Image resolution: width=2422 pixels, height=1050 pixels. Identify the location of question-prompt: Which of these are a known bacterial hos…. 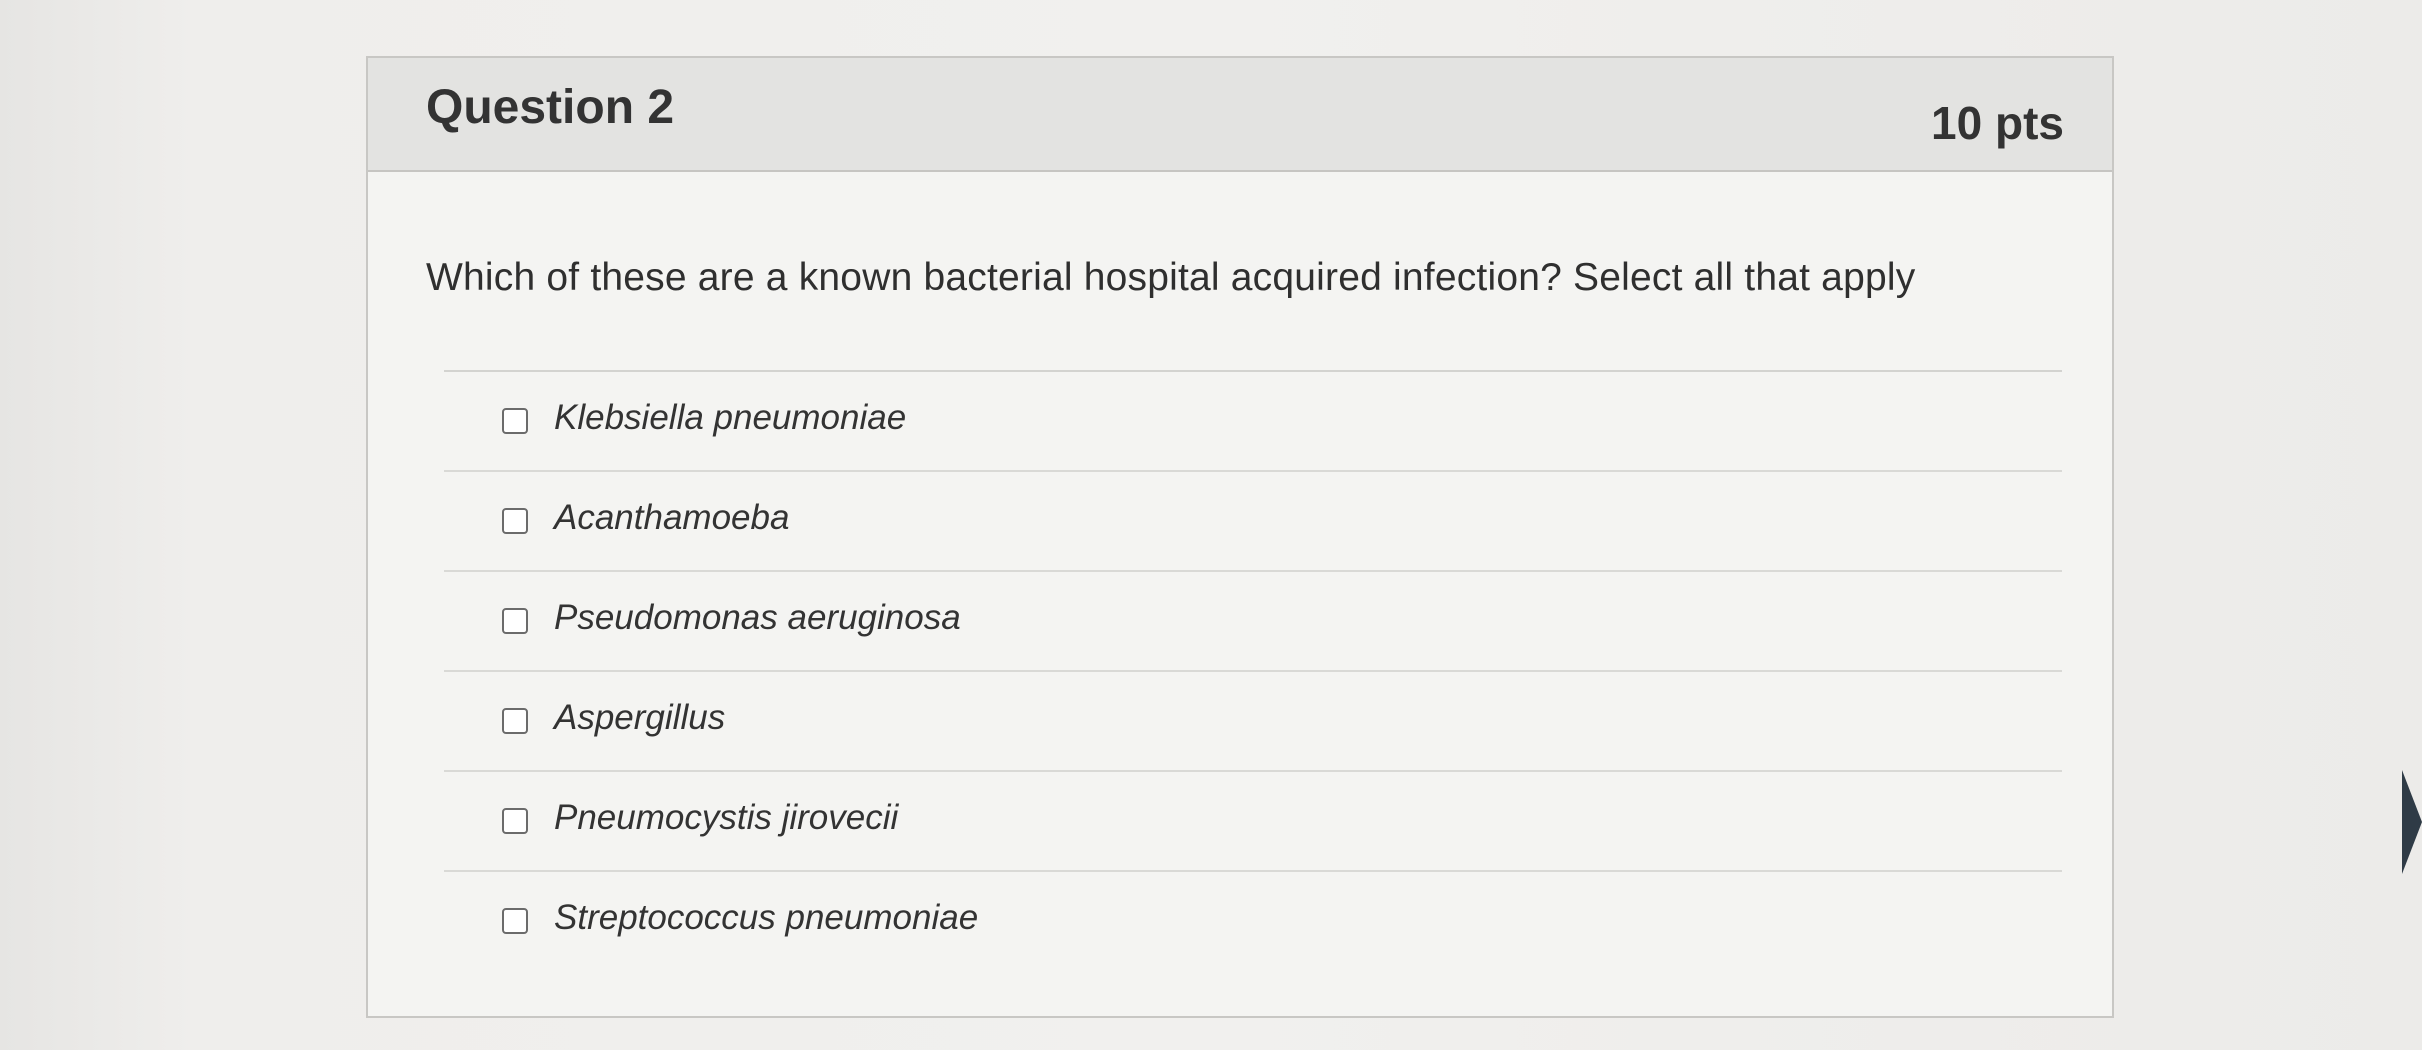
(1171, 277).